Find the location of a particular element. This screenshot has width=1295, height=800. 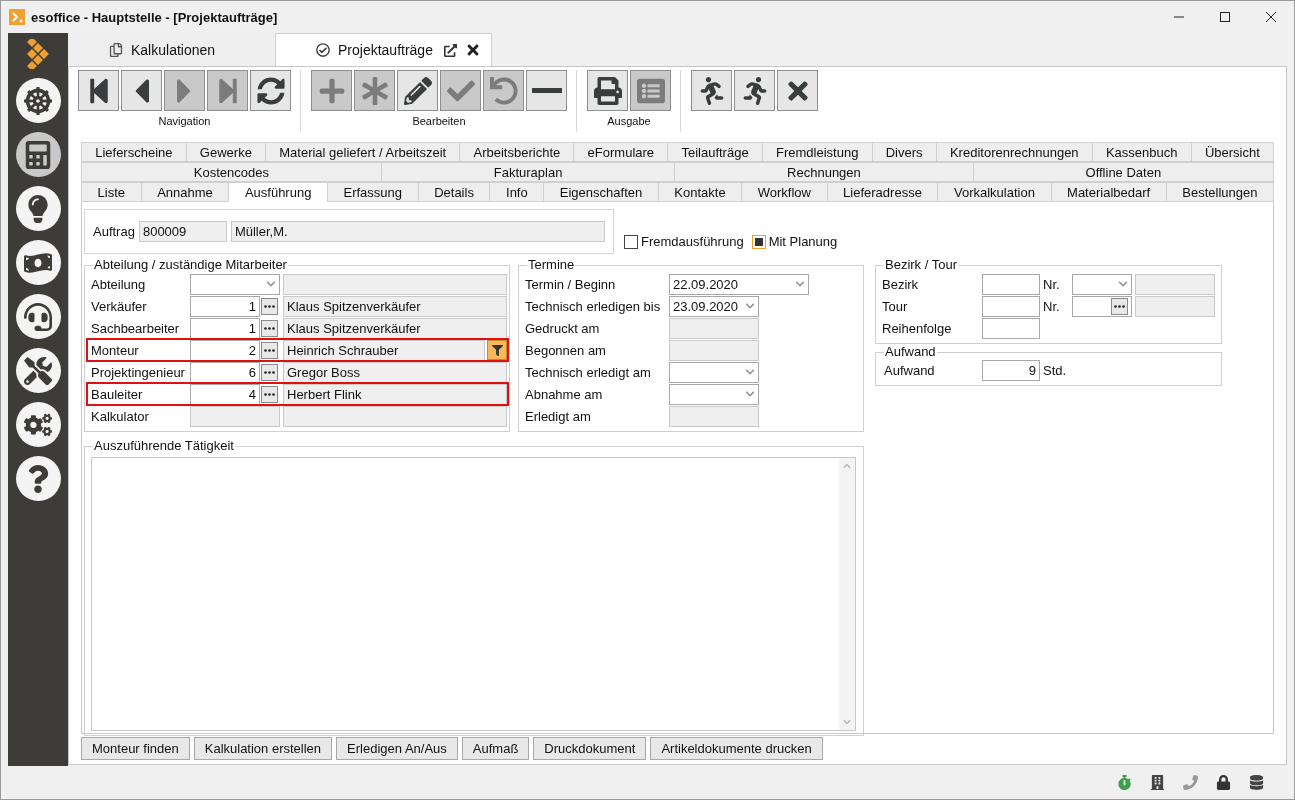

effort-field: 9 is located at coordinates (1011, 370).